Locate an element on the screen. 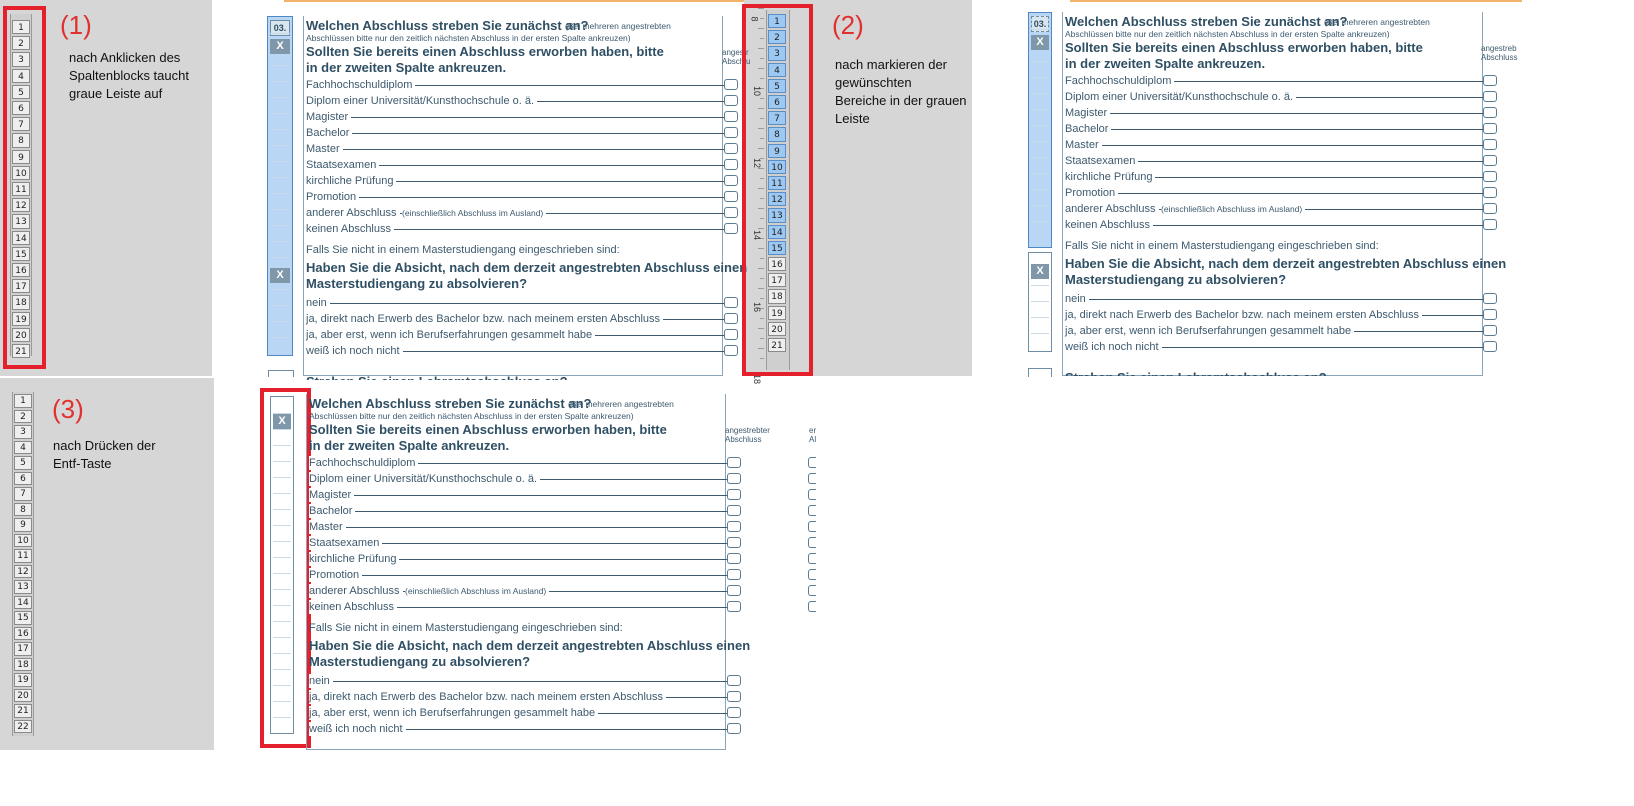 This screenshot has width=1634, height=806. ruler-row-number: 1 is located at coordinates (23, 401).